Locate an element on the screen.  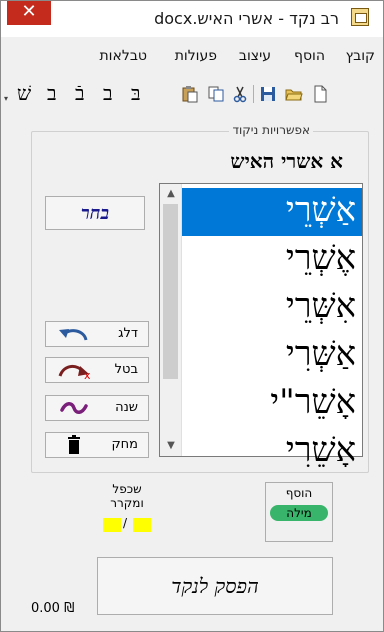
cut-icon is located at coordinates (240, 94).